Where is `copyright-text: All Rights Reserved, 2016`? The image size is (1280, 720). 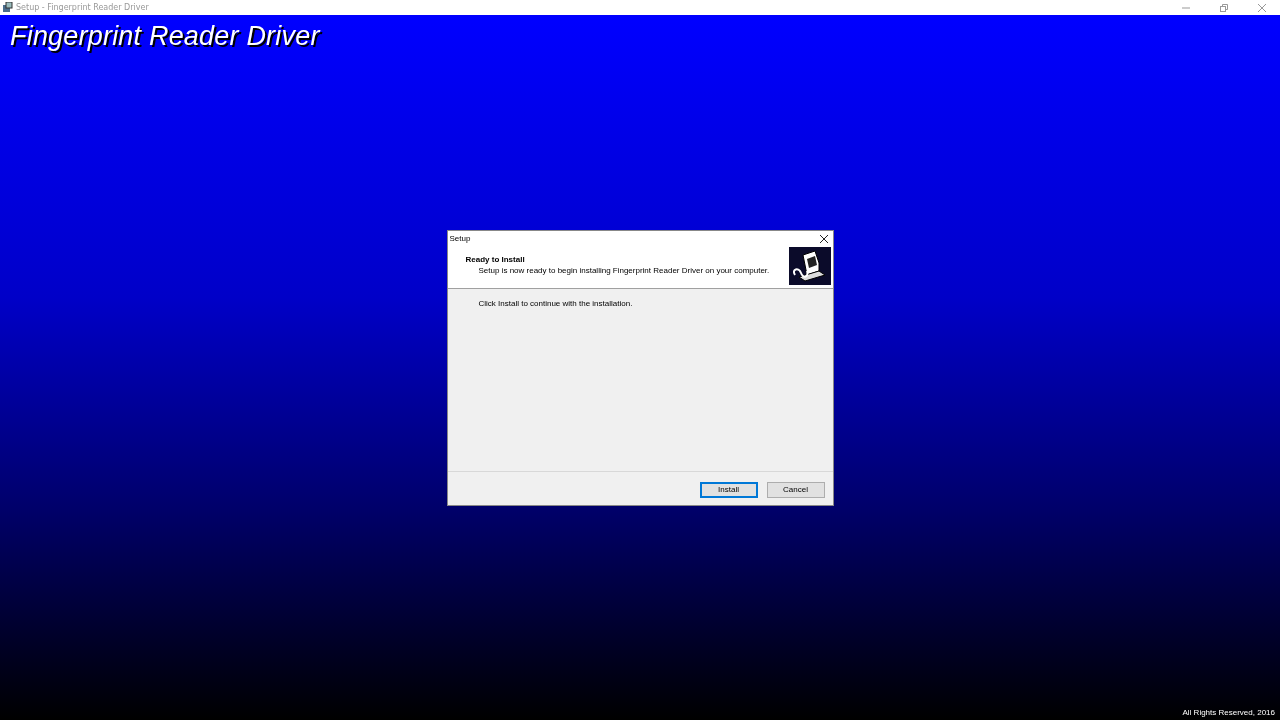
copyright-text: All Rights Reserved, 2016 is located at coordinates (1228, 712).